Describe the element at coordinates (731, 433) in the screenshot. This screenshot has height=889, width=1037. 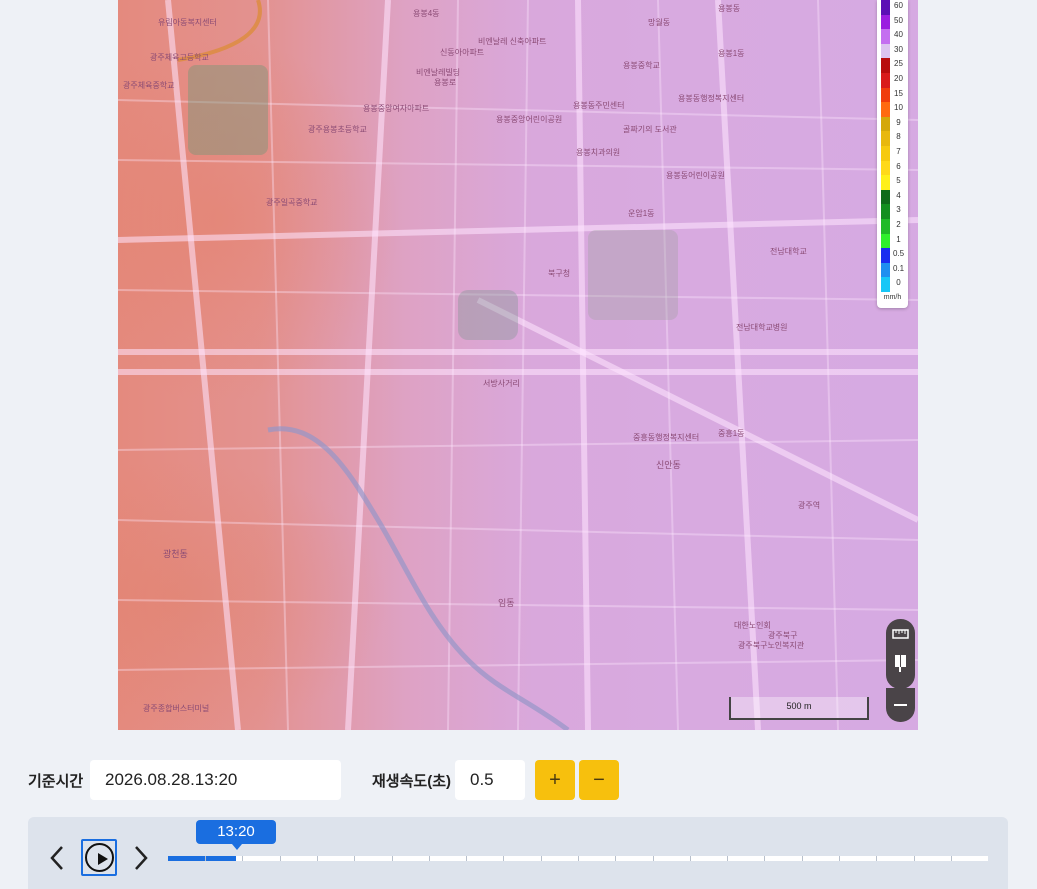
I see `map-label: 중흥1동` at that location.